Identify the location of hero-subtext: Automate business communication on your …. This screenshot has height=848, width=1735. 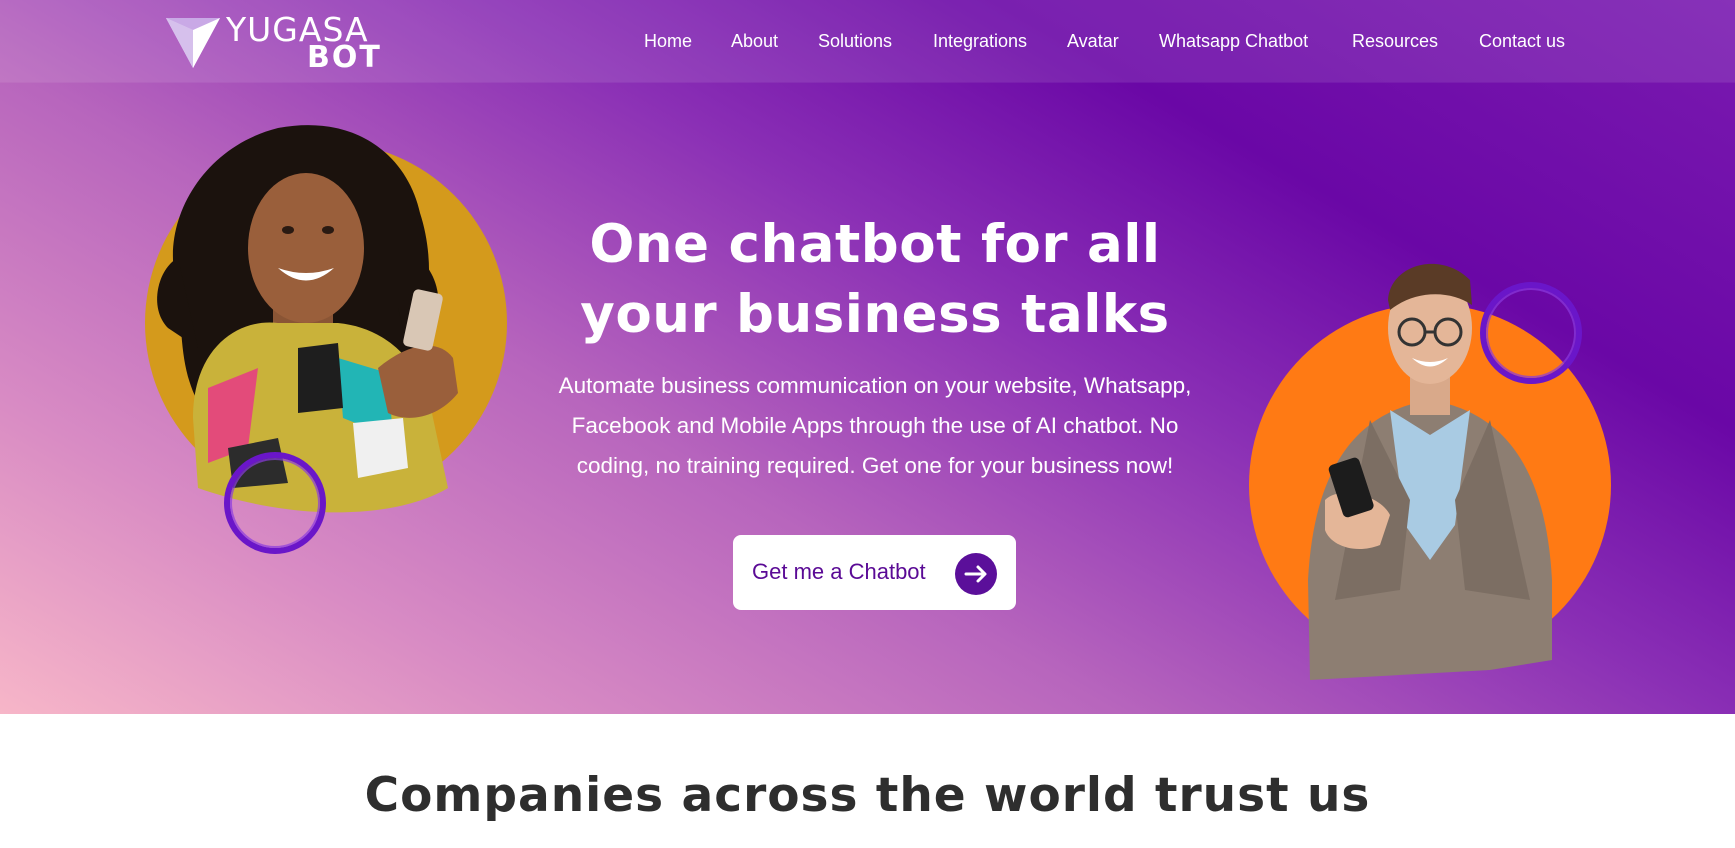
(875, 426).